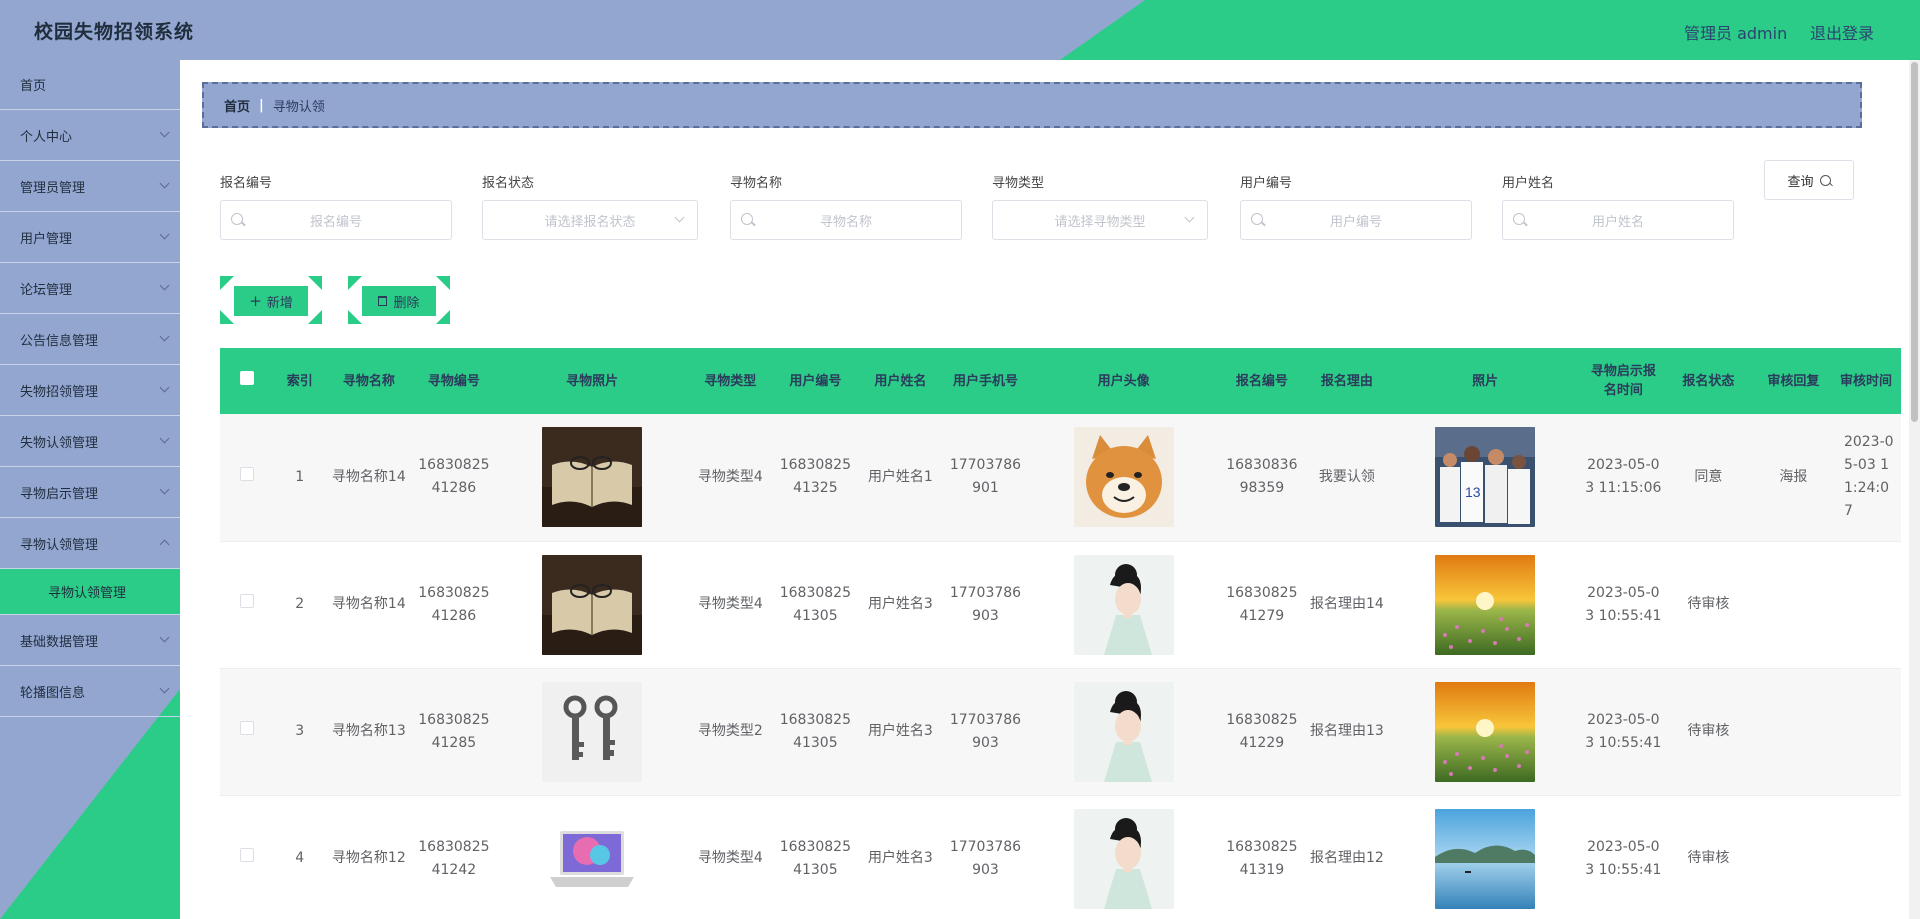  I want to click on sidebar-item-profile: 个人中心, so click(90, 135).